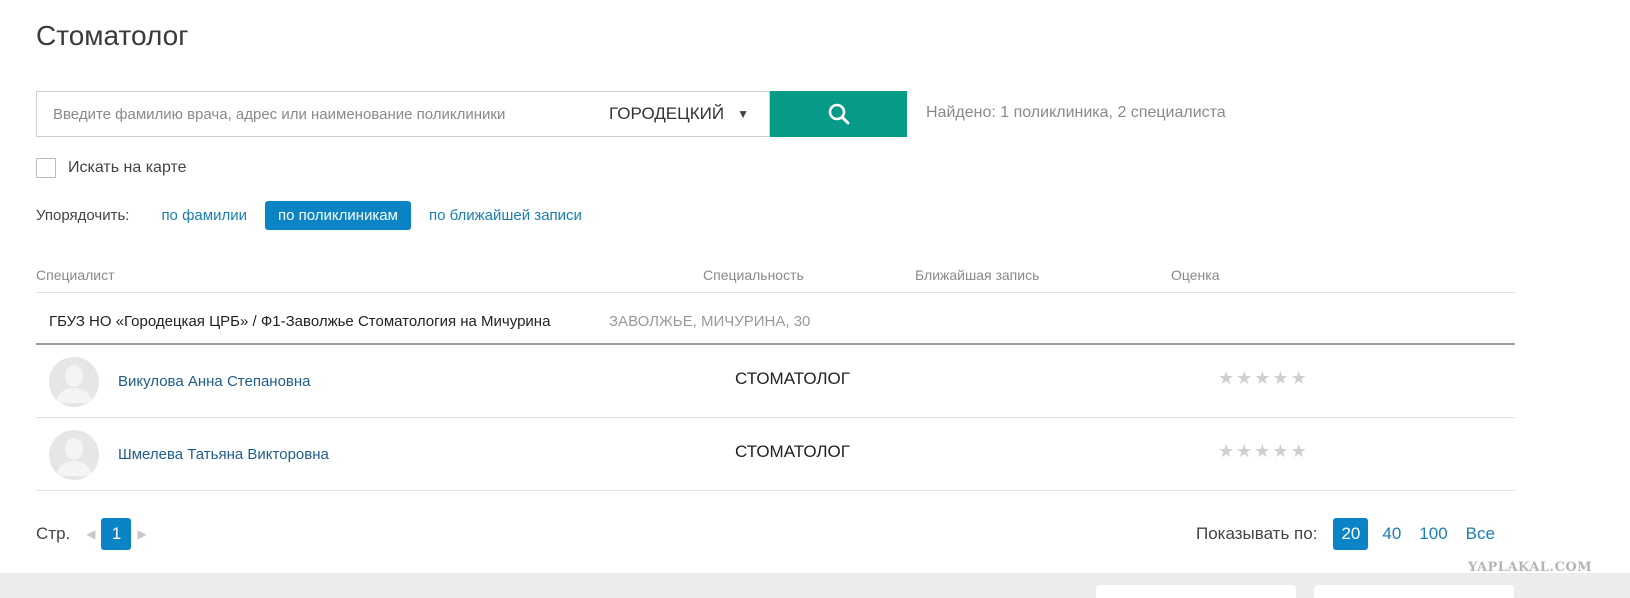 The height and width of the screenshot is (598, 1630). I want to click on pagination: Стр. ◀ 1 ▶, so click(91, 534).